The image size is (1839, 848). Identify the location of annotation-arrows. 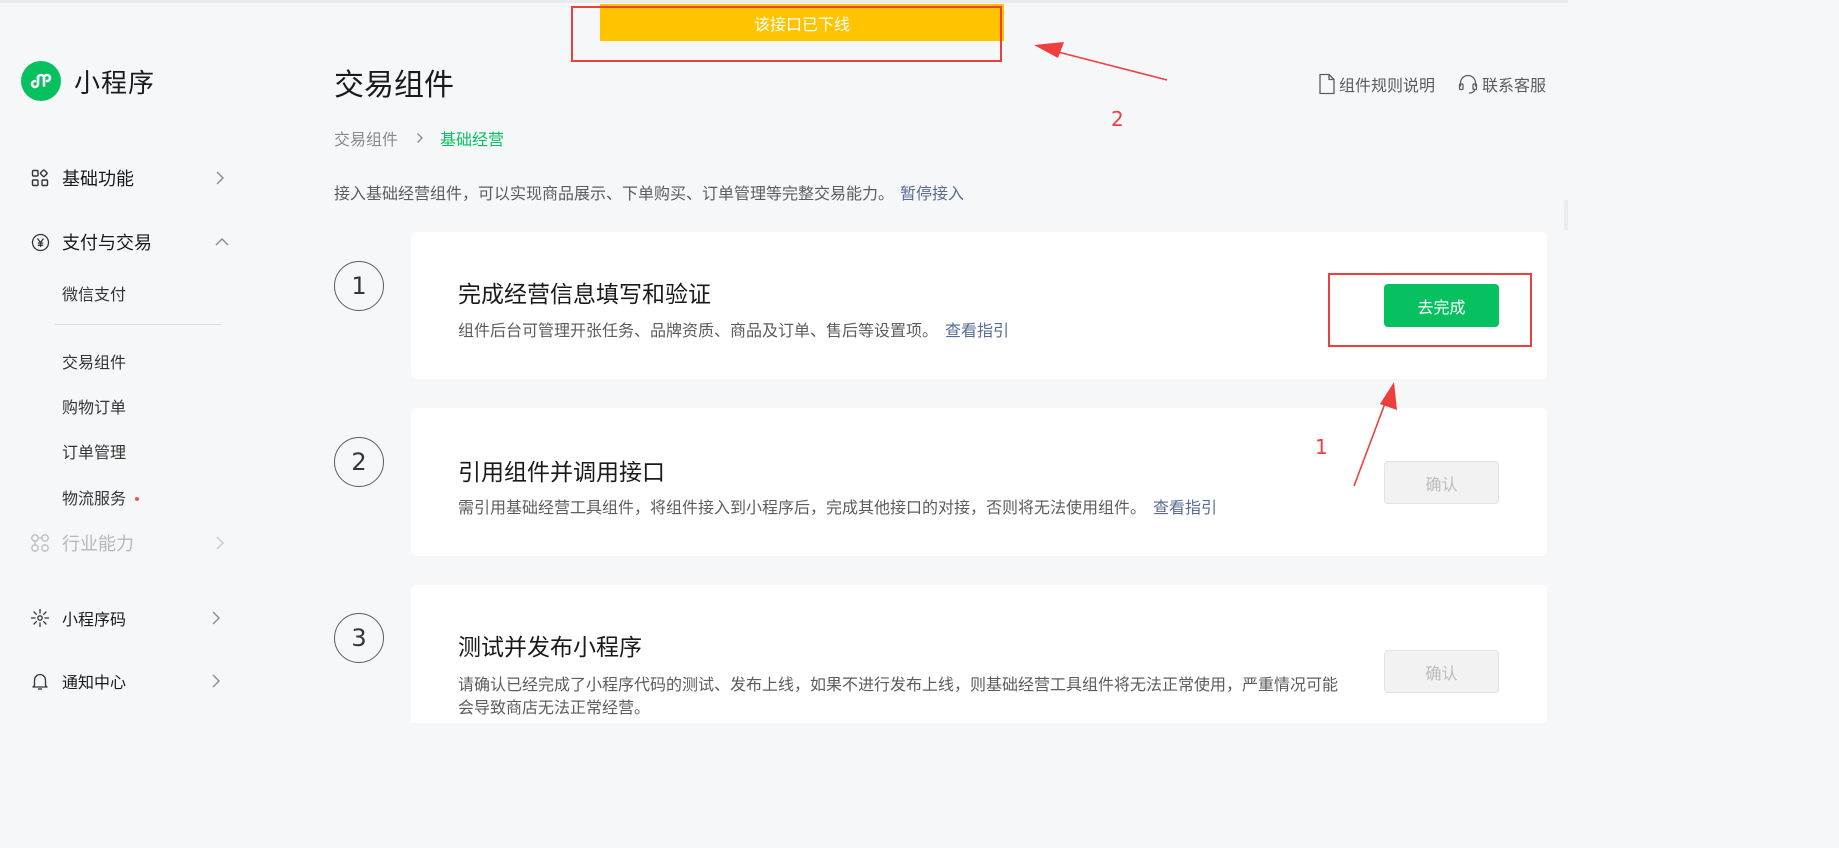
(1215, 264).